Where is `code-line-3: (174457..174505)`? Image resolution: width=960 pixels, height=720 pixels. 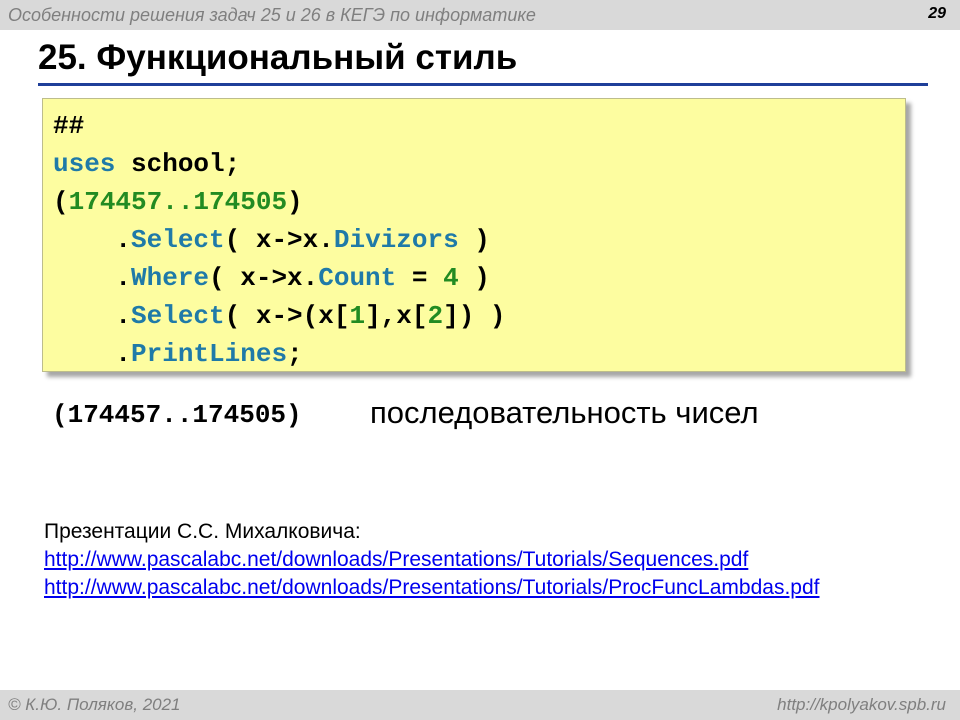
code-line-3: (174457..174505) is located at coordinates (178, 202).